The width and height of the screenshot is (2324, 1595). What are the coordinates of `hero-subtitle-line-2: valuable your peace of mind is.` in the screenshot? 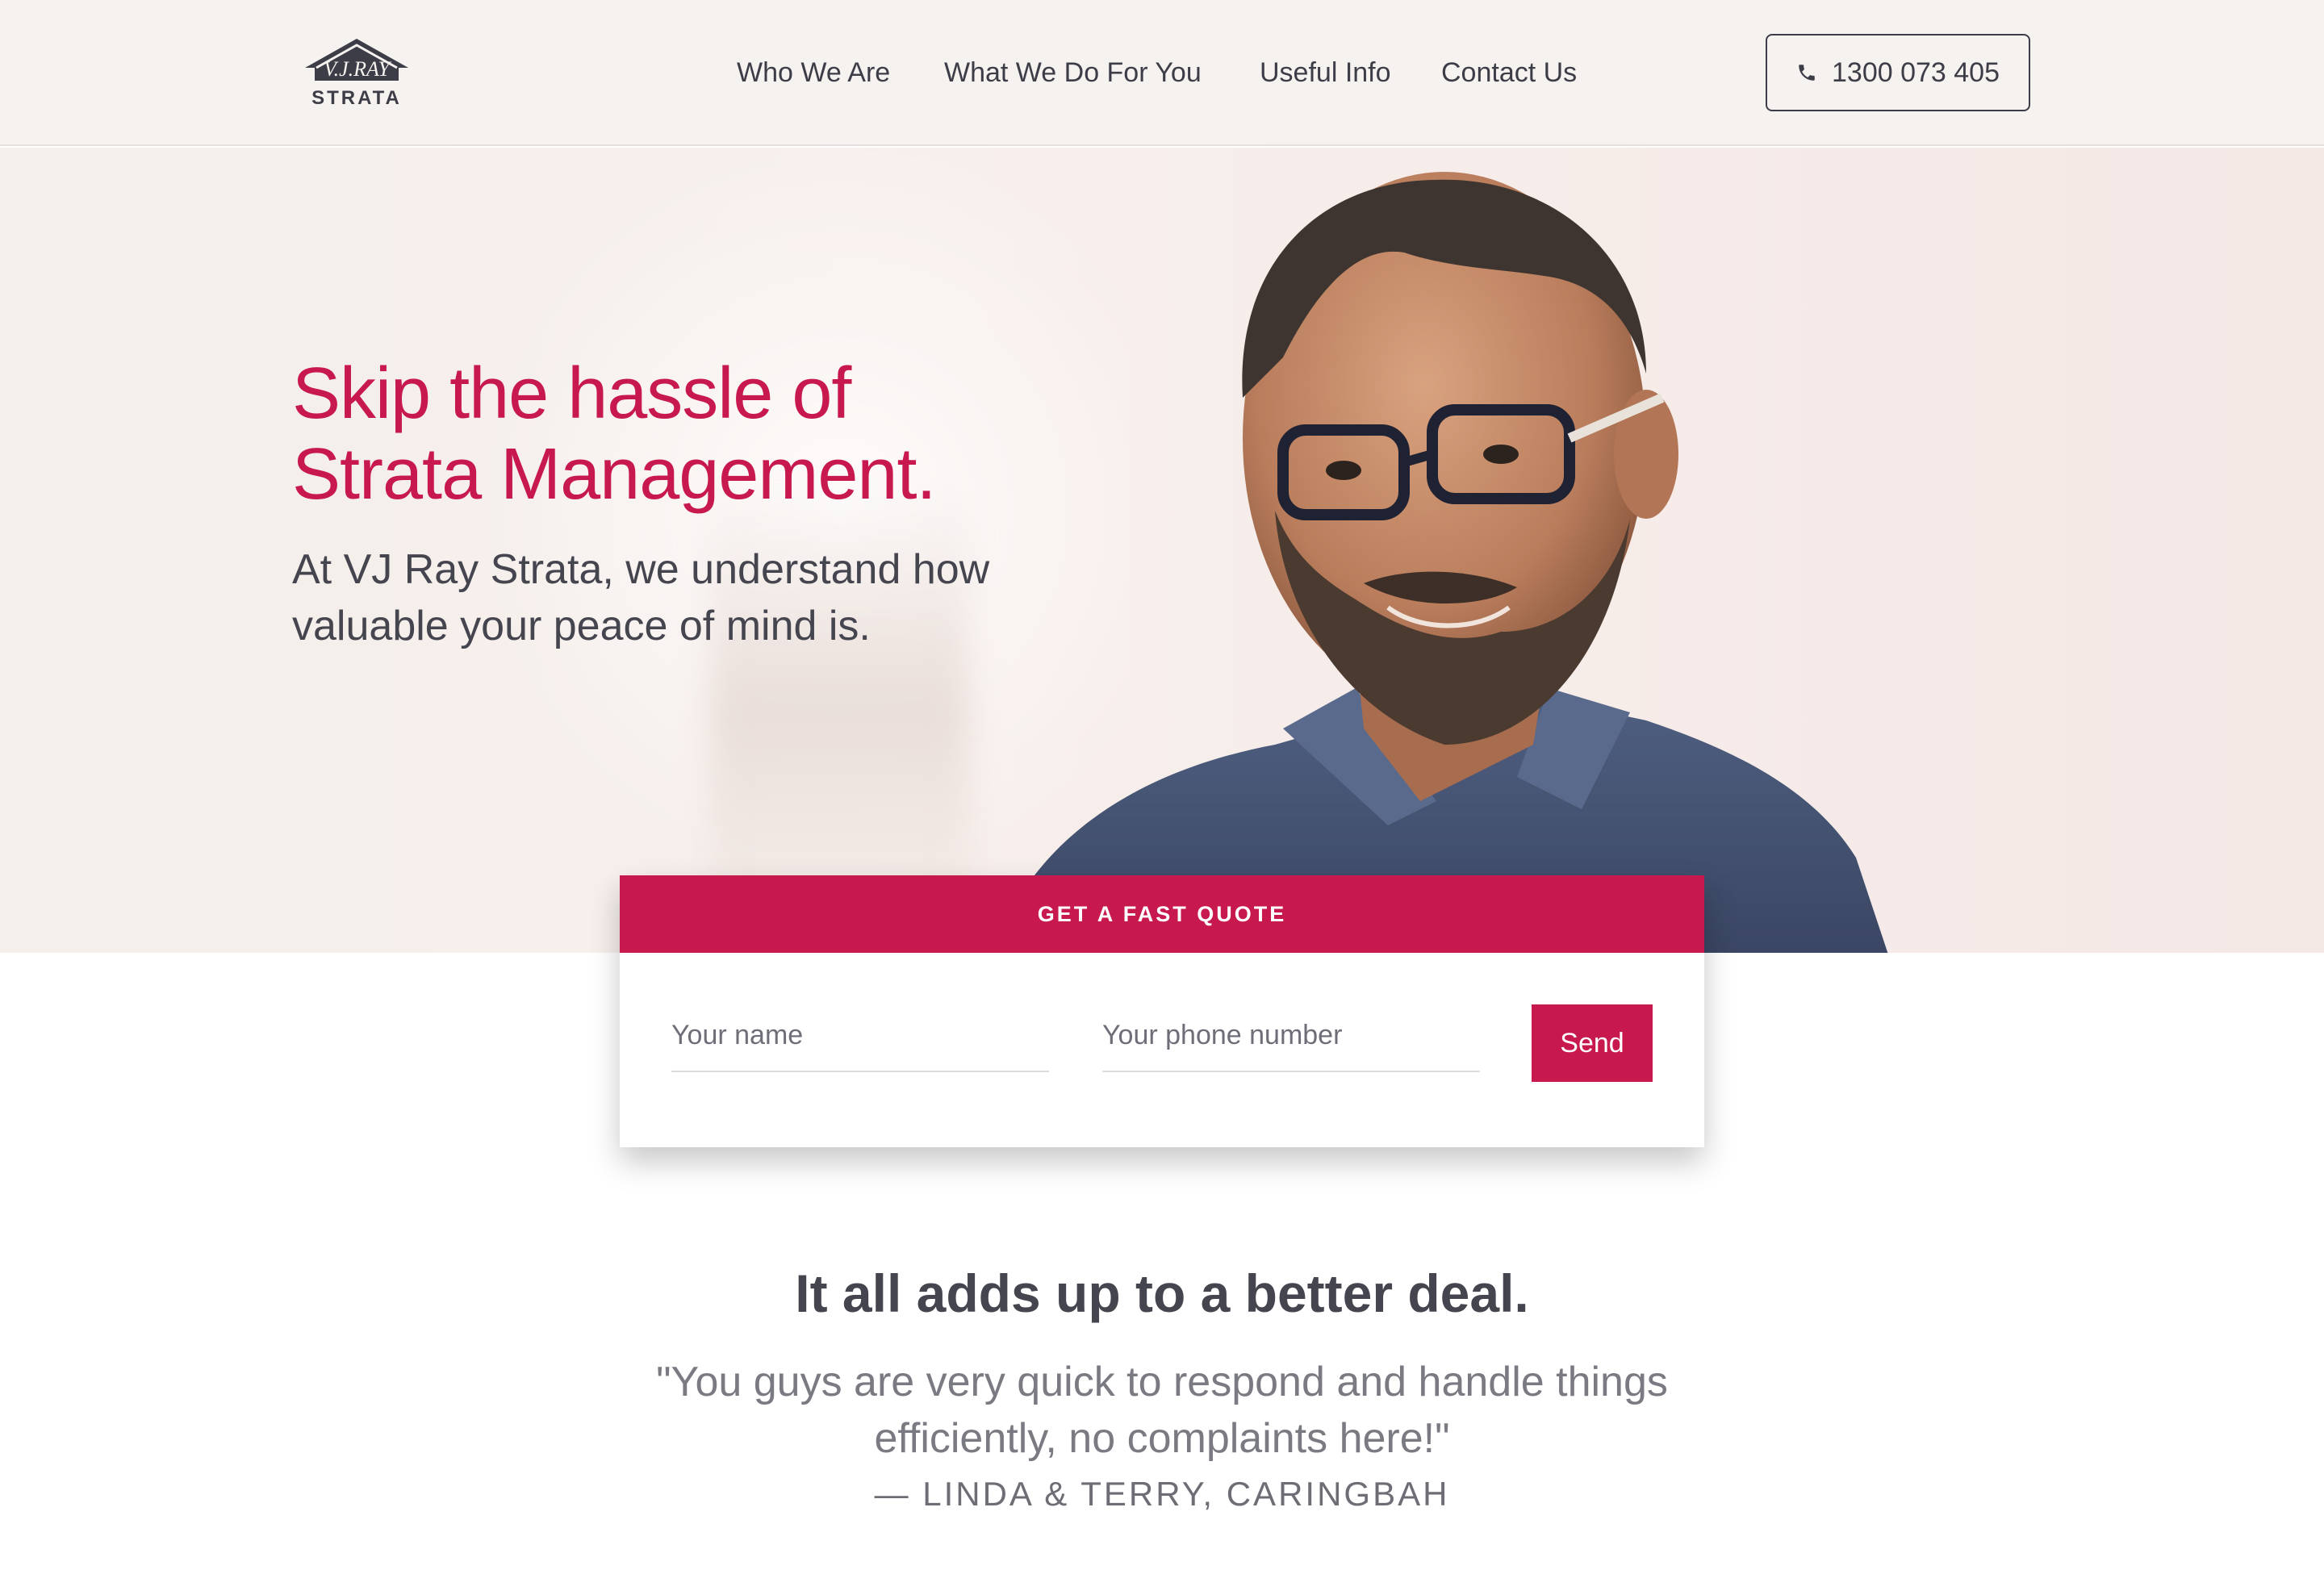 It's located at (581, 626).